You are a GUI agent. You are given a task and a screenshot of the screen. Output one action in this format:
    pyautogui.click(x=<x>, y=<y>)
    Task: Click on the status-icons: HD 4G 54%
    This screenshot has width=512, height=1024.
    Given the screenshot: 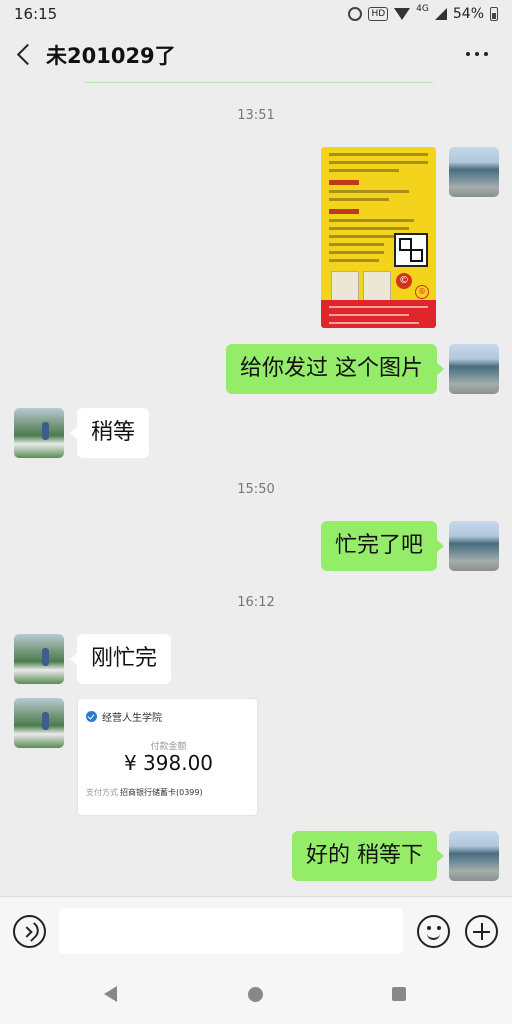 What is the action you would take?
    pyautogui.click(x=423, y=13)
    